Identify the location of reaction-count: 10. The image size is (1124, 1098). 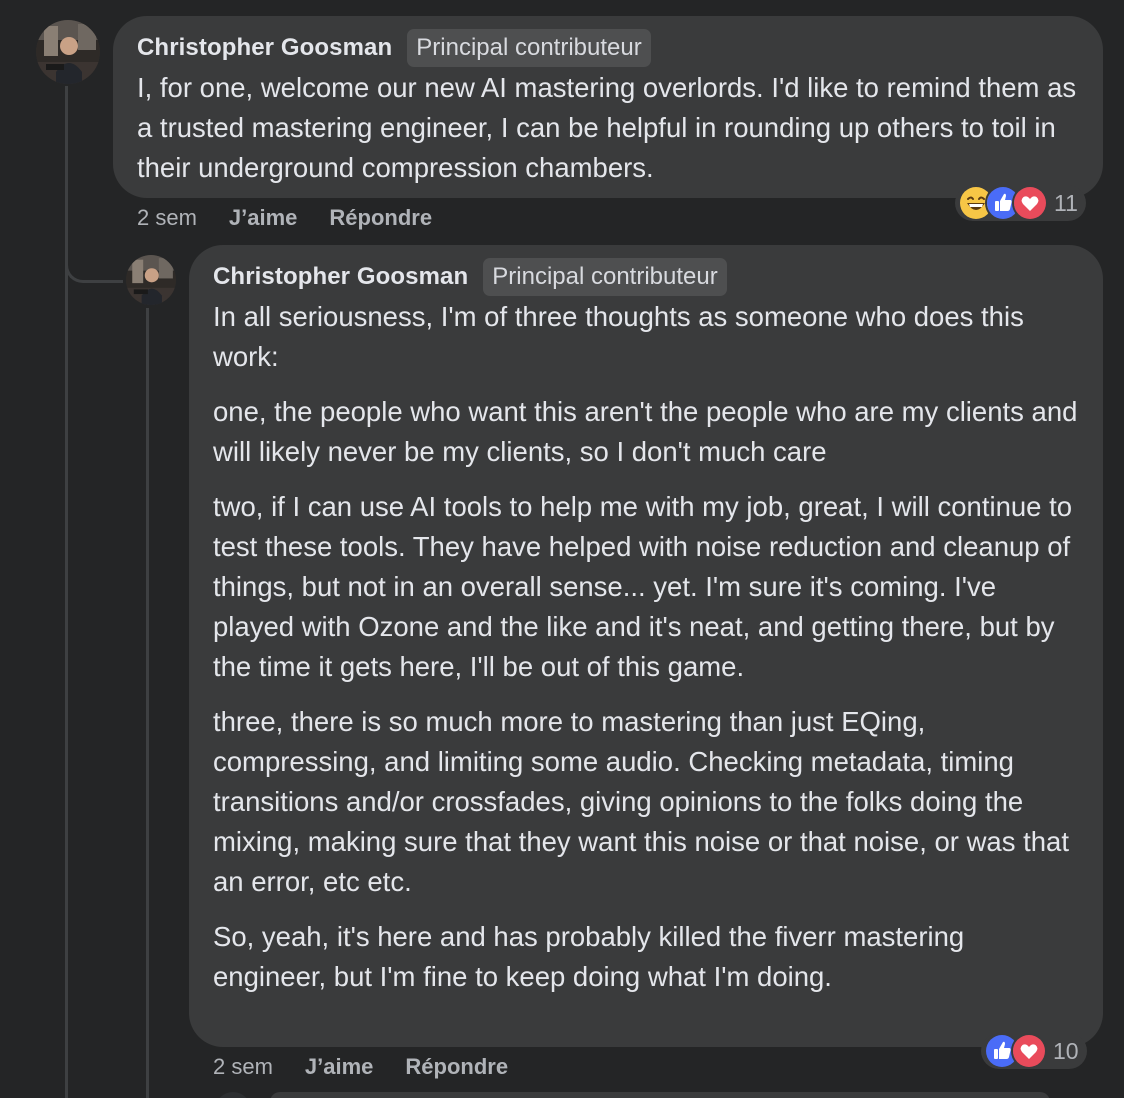
(1066, 1050).